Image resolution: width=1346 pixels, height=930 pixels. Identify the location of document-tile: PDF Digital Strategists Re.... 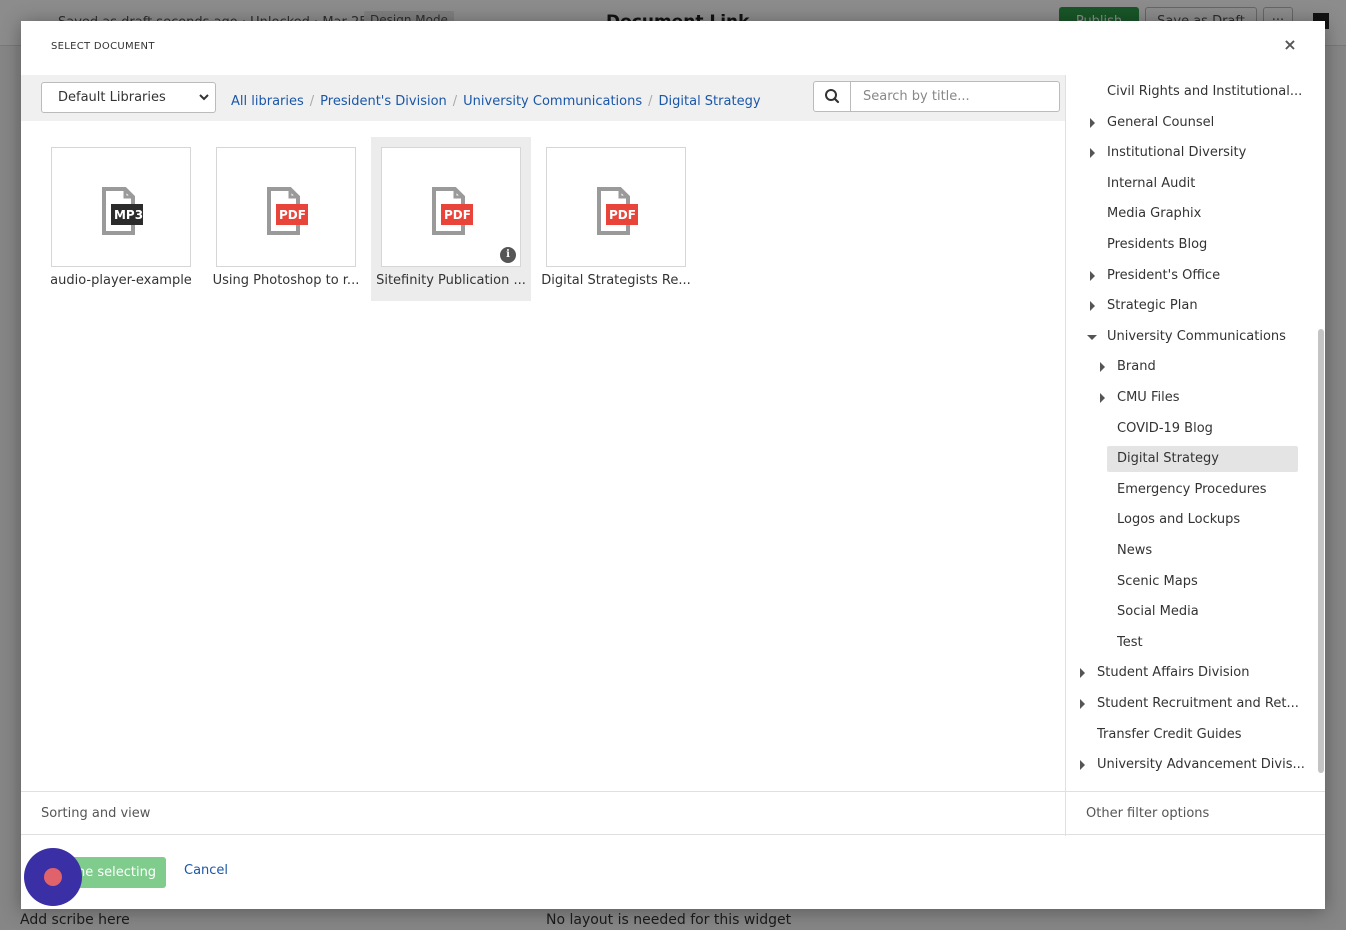
(616, 219).